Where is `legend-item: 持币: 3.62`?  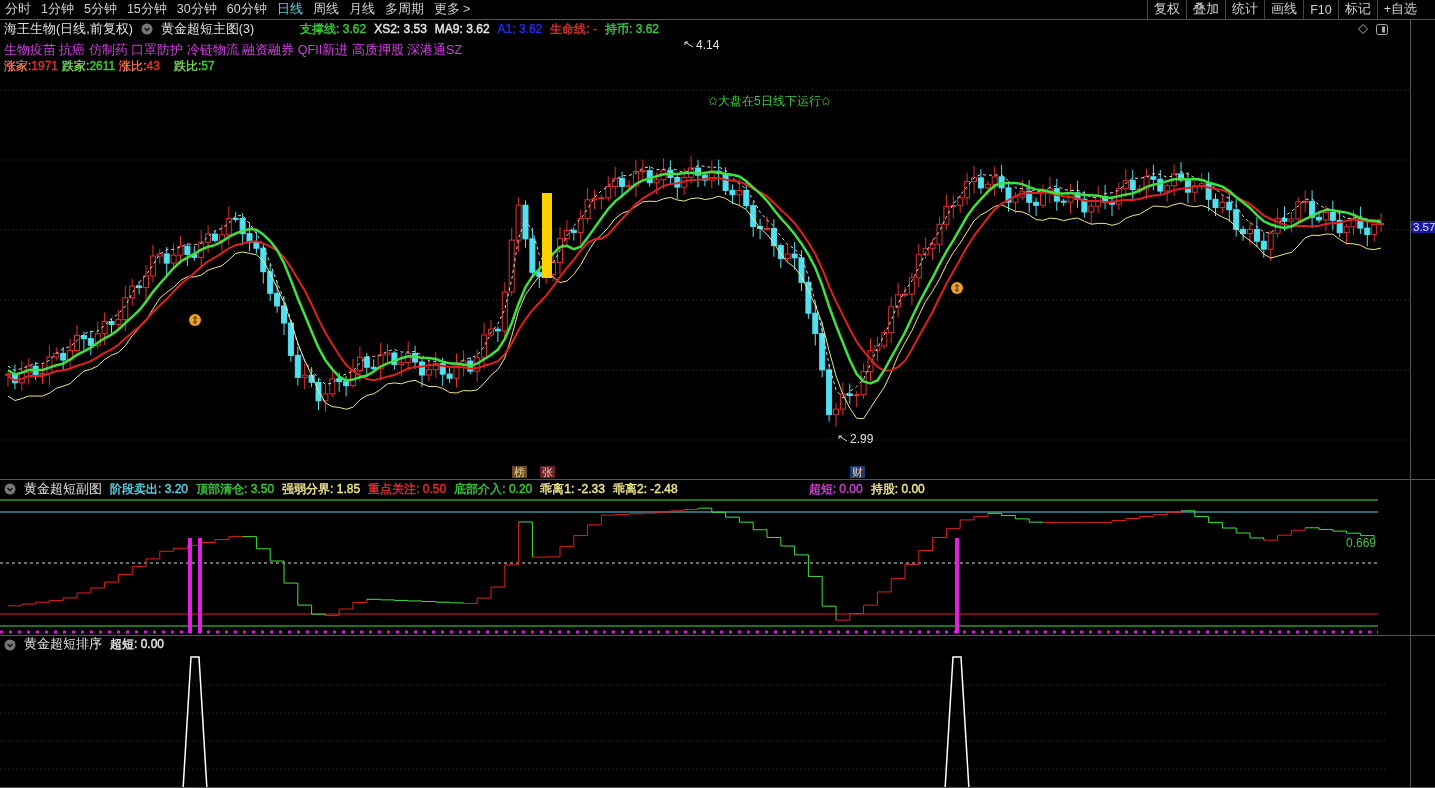 legend-item: 持币: 3.62 is located at coordinates (632, 29).